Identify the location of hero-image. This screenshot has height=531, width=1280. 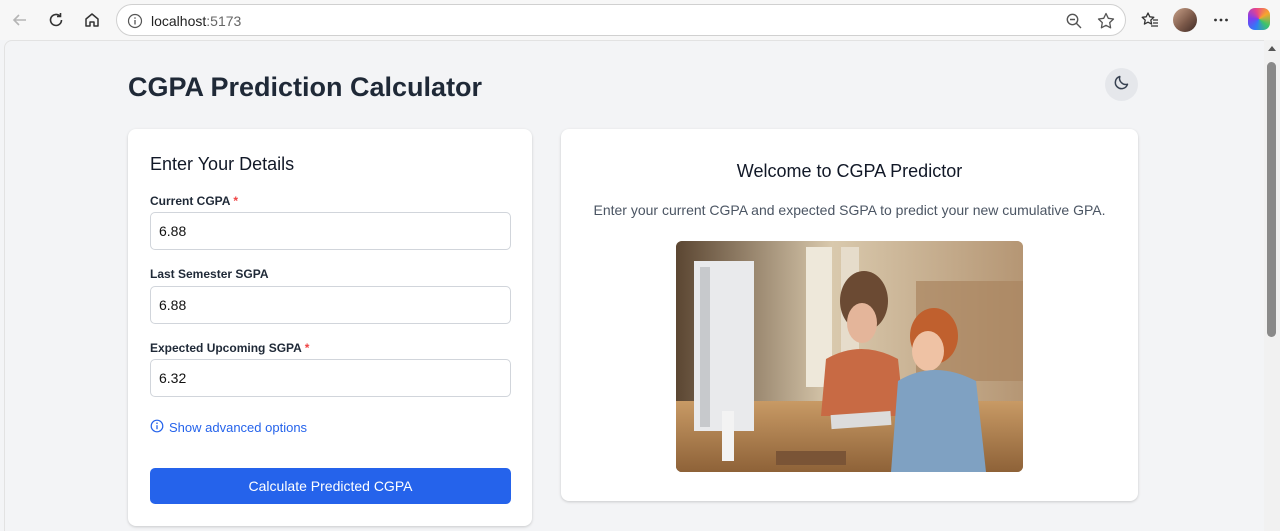
(849, 356).